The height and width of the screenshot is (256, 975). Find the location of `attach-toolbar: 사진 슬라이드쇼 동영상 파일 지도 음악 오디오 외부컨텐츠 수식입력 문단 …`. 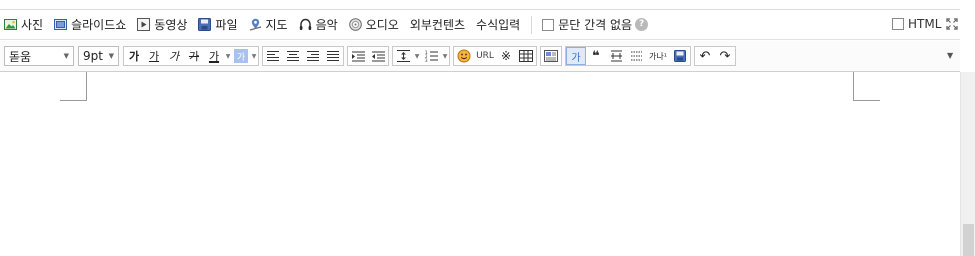

attach-toolbar: 사진 슬라이드쇼 동영상 파일 지도 음악 오디오 외부컨텐츠 수식입력 문단 … is located at coordinates (480, 24).